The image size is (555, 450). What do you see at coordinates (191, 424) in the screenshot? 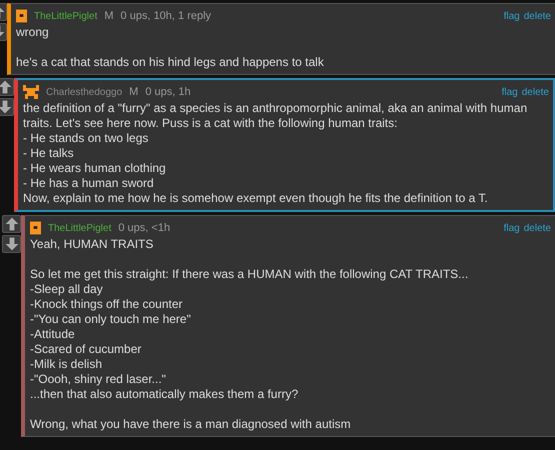
I see `comment-text: Wrong, what you have there is a man diagnosed with autism` at bounding box center [191, 424].